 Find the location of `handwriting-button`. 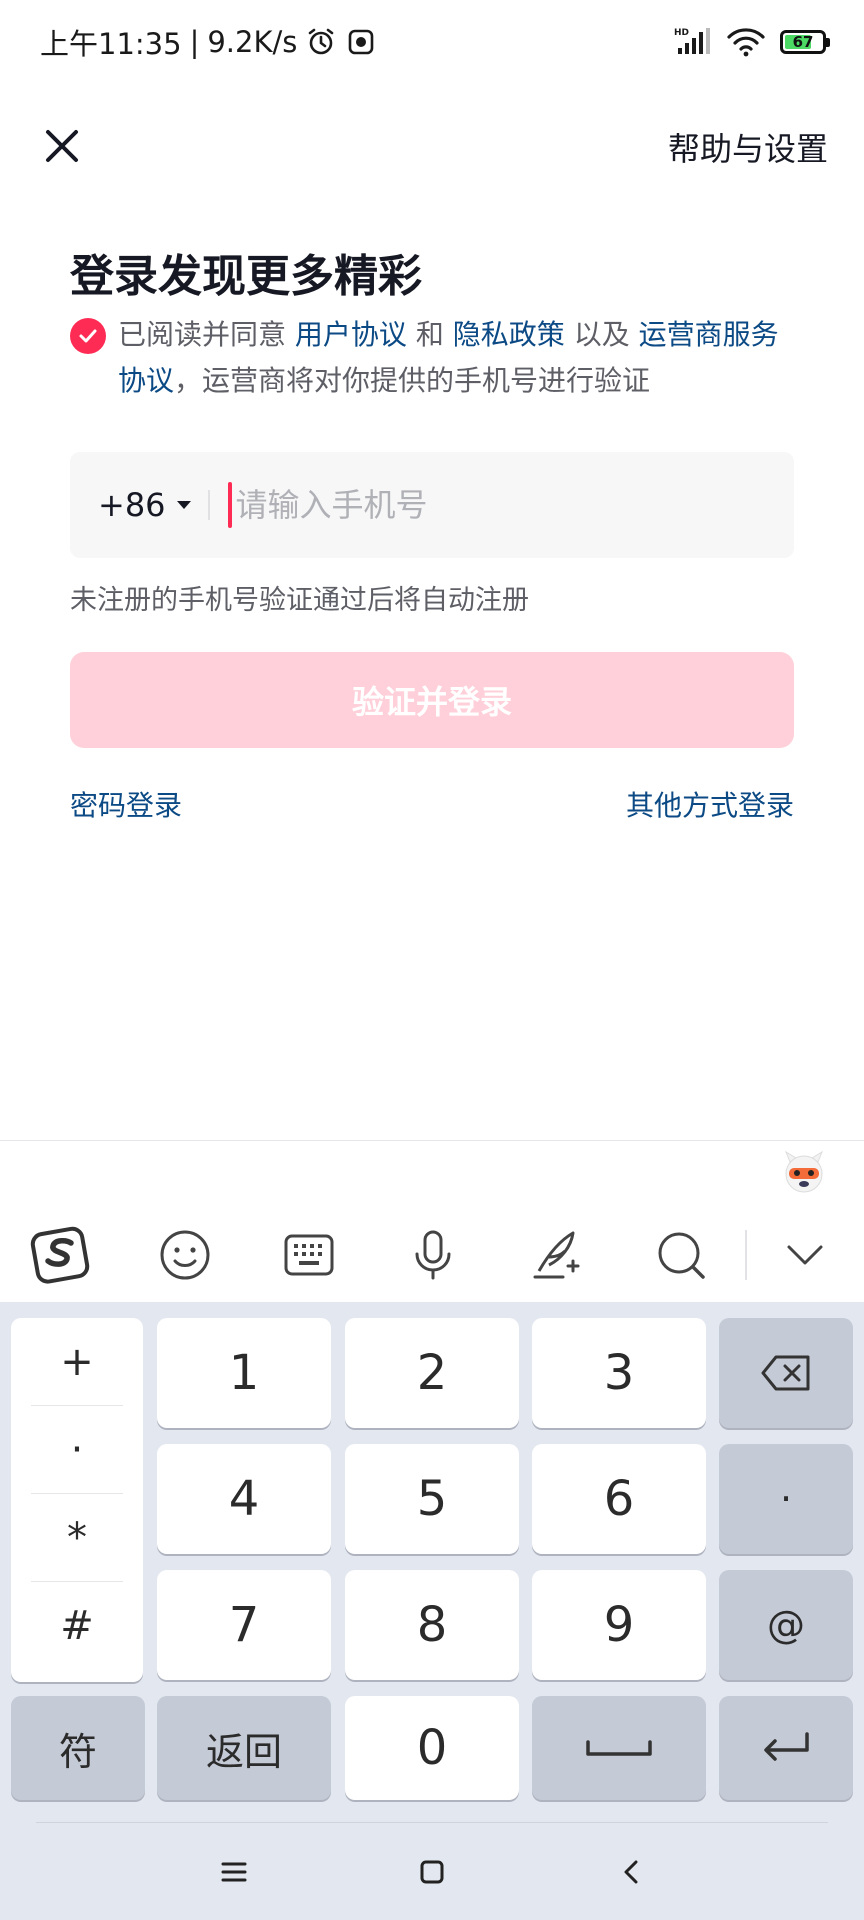

handwriting-button is located at coordinates (557, 1255).